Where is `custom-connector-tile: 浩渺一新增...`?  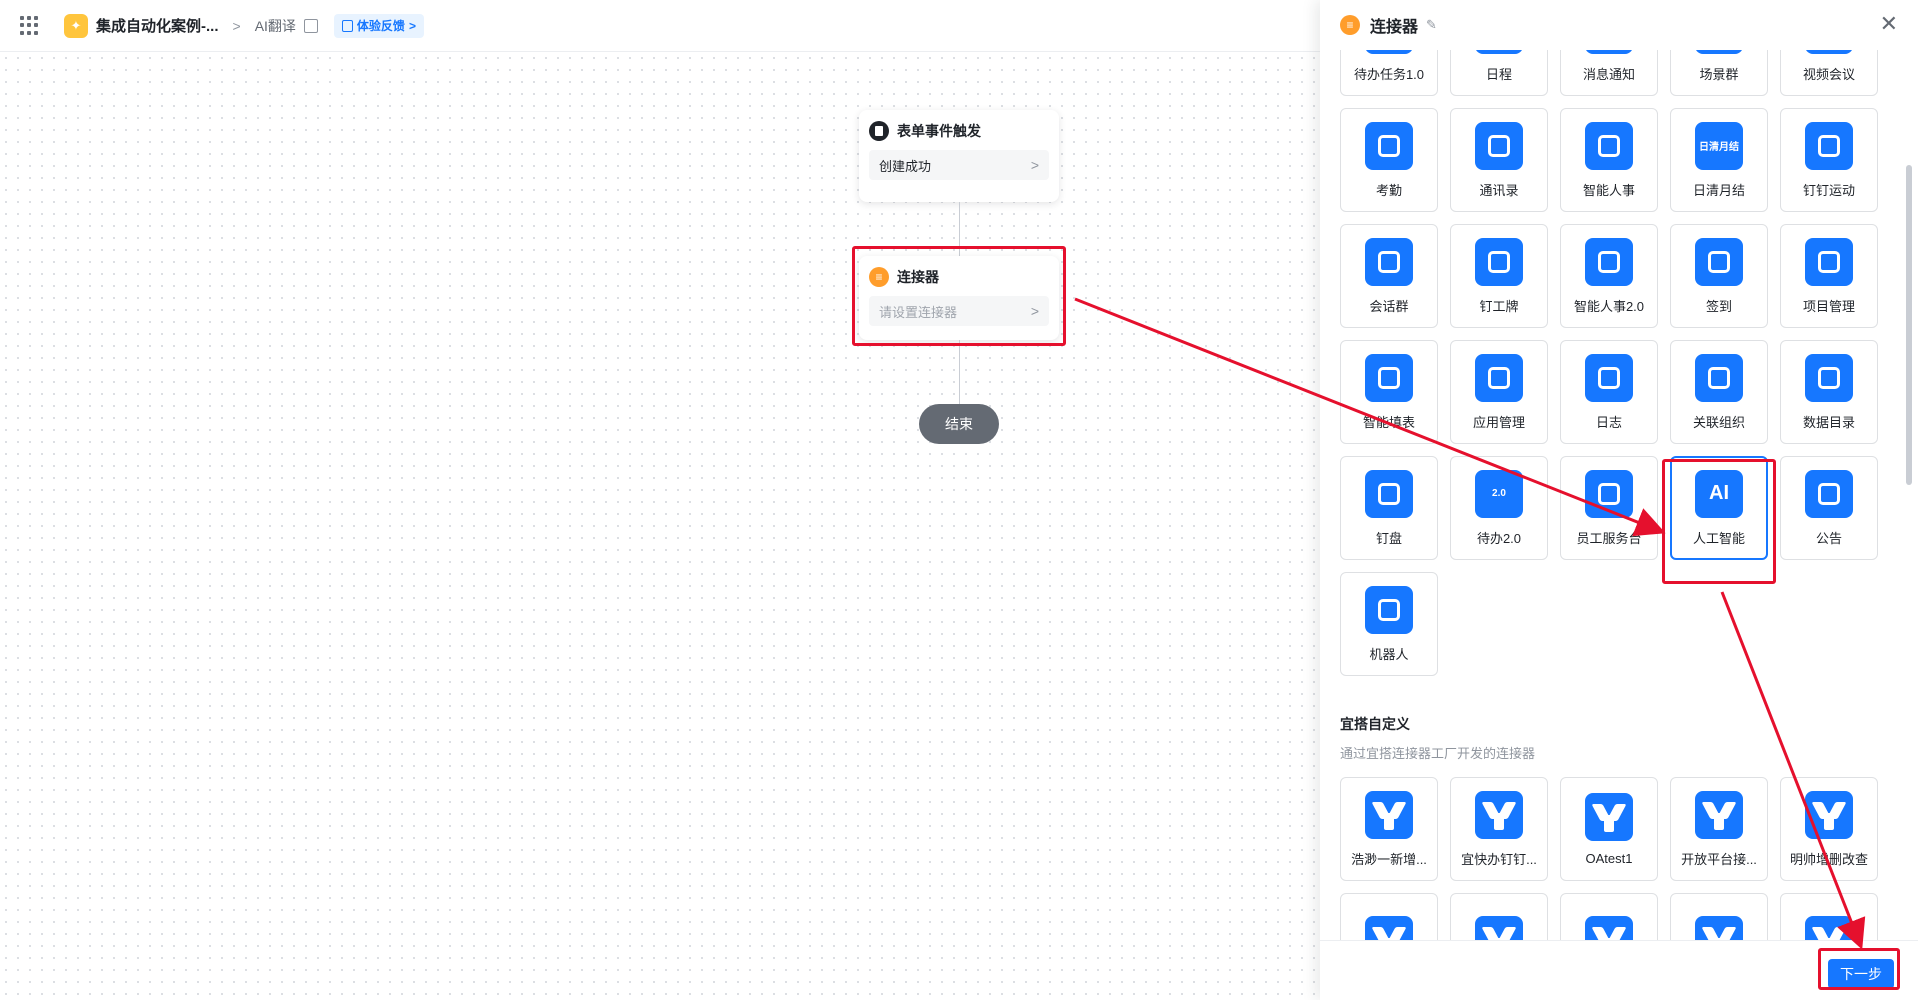 custom-connector-tile: 浩渺一新增... is located at coordinates (1389, 829).